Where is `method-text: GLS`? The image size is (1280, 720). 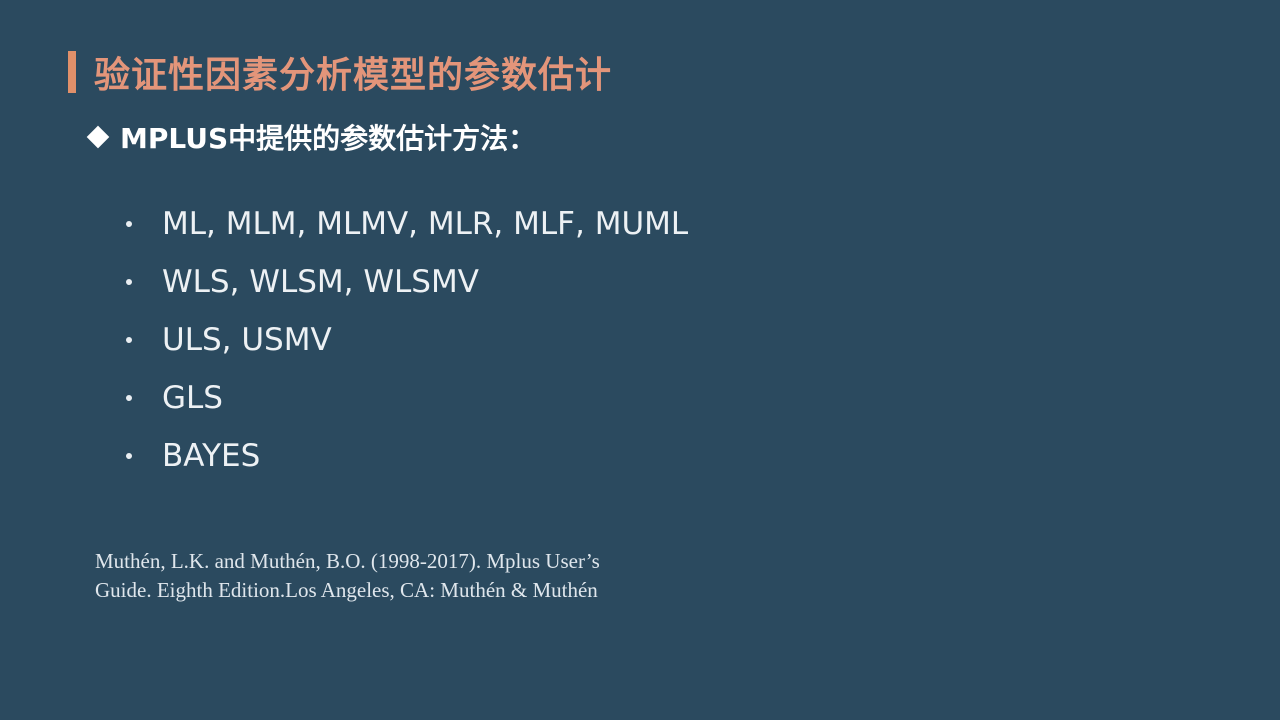
method-text: GLS is located at coordinates (192, 398).